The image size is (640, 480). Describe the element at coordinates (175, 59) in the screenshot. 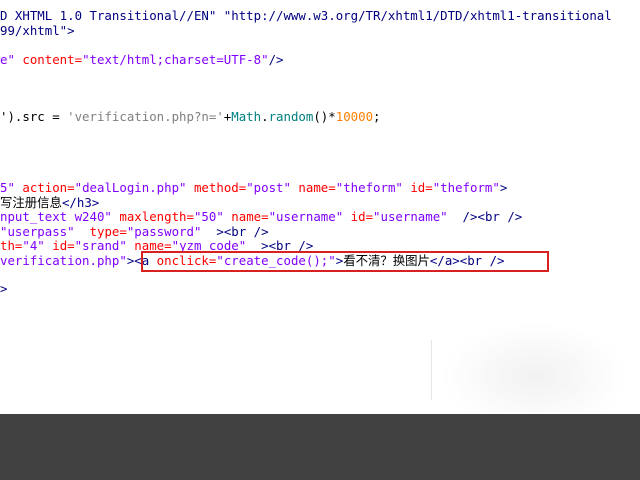

I see `code-token: "text/html;charset=UTF-8"` at that location.